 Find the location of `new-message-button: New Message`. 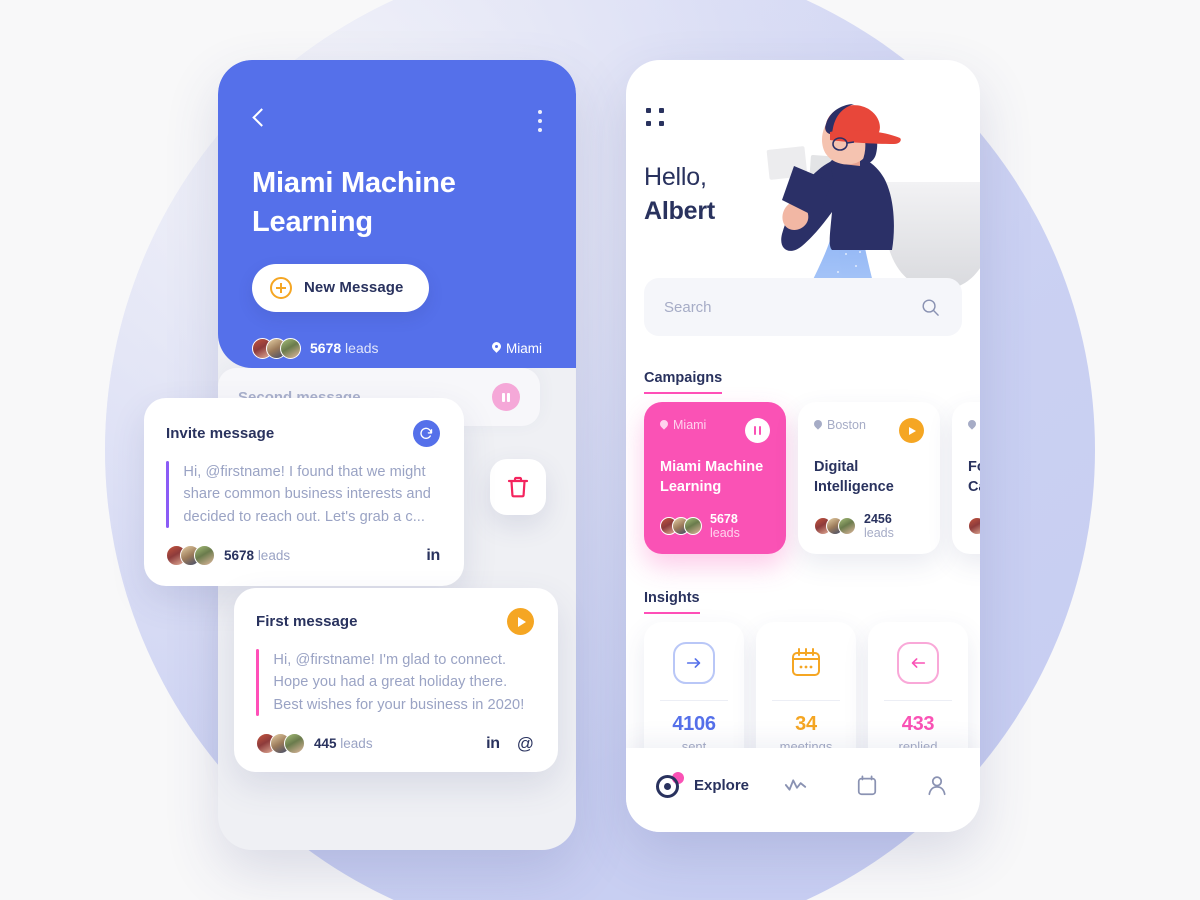

new-message-button: New Message is located at coordinates (341, 287).